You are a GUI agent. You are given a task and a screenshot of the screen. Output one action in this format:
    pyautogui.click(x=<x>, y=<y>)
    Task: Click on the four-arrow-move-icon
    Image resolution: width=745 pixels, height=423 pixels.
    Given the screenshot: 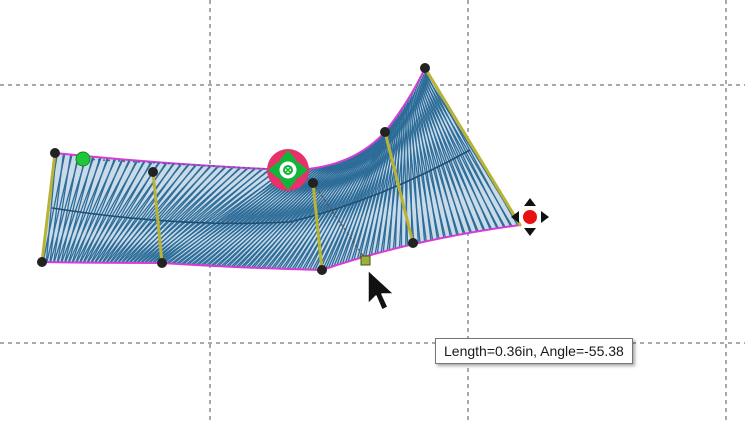 What is the action you would take?
    pyautogui.click(x=530, y=217)
    